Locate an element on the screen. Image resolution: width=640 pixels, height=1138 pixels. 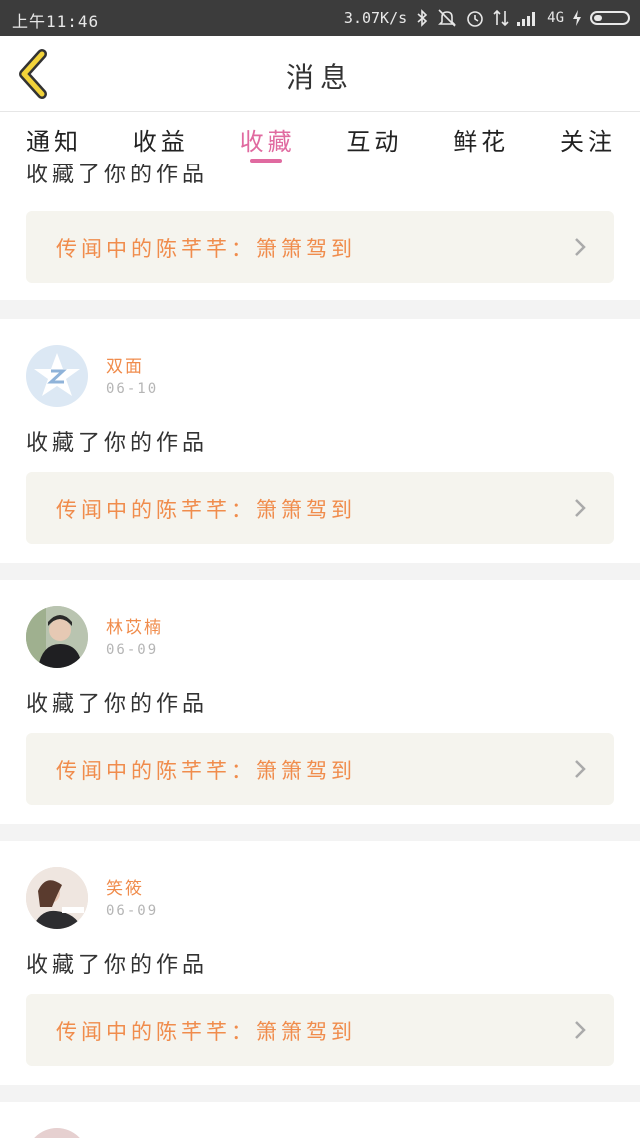
charging-icon is located at coordinates (577, 18).